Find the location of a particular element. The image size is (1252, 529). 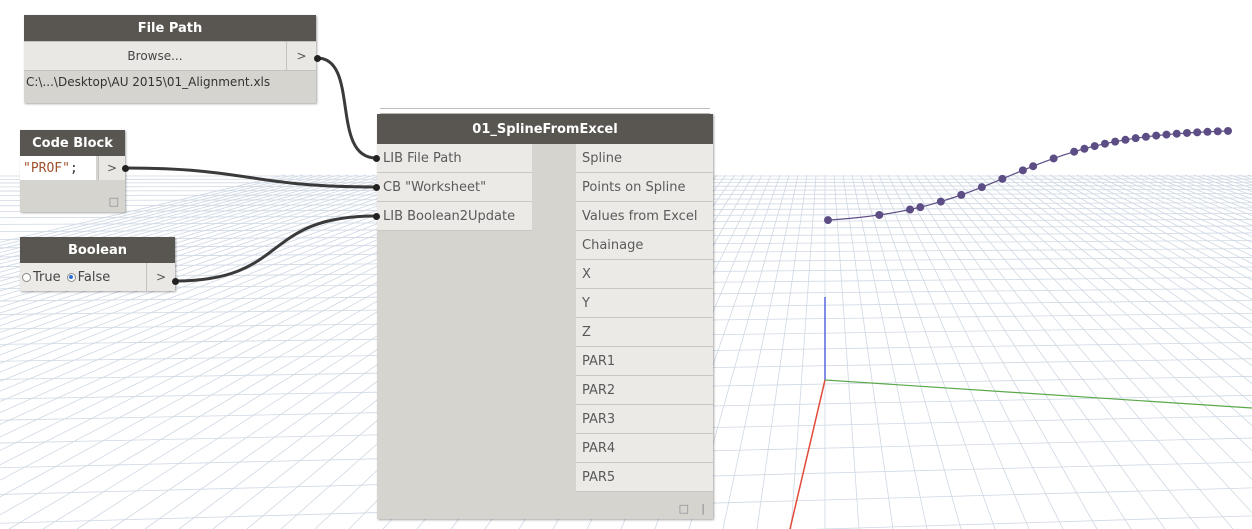

code-block-title-text: Code Block is located at coordinates (72, 143).